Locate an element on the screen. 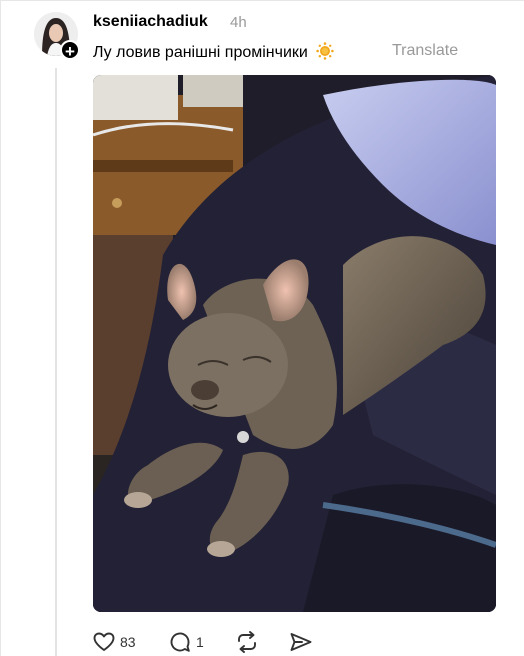  post-text-container: Лу ловив ранішні промінчики is located at coordinates (213, 52).